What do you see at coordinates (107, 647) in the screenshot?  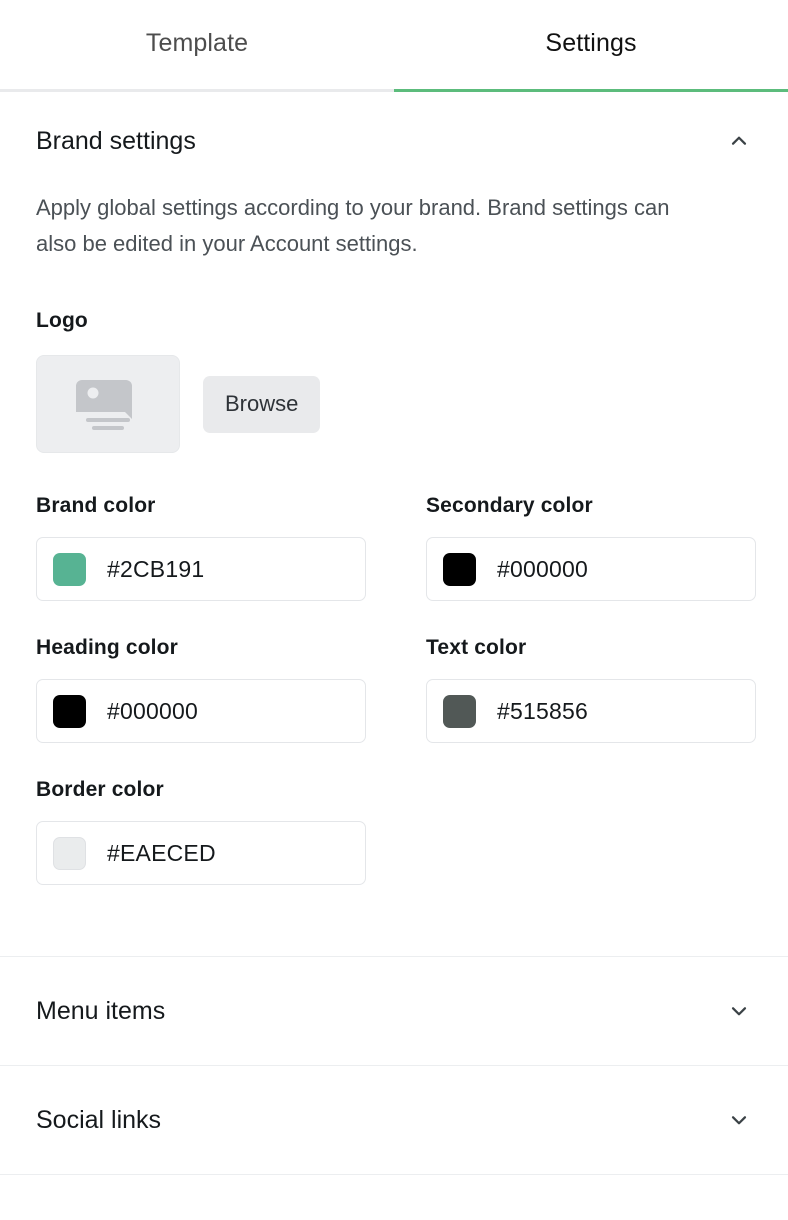 I see `heading-color-label: Heading color` at bounding box center [107, 647].